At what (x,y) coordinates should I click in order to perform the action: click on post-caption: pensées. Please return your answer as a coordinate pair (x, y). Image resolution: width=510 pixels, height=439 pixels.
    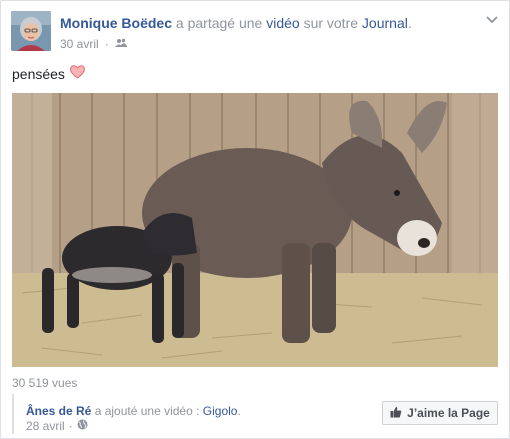
    Looking at the image, I should click on (48, 73).